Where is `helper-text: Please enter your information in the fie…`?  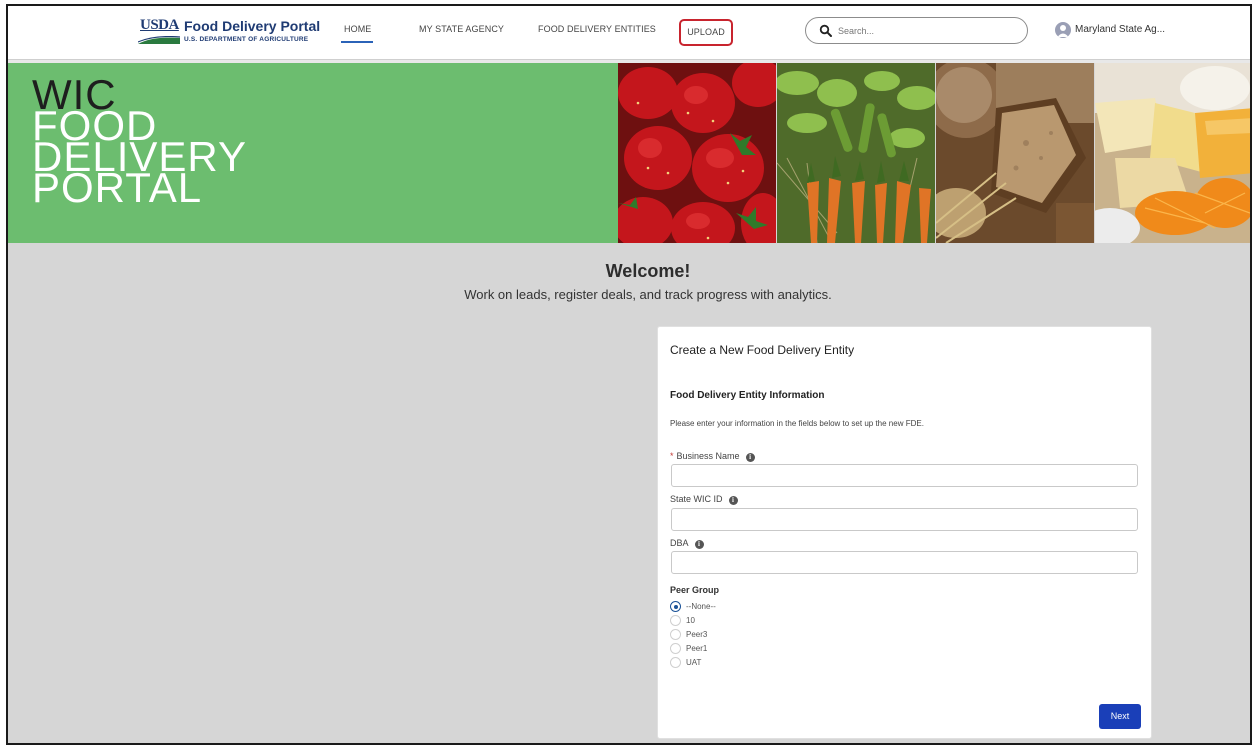 helper-text: Please enter your information in the fie… is located at coordinates (797, 423).